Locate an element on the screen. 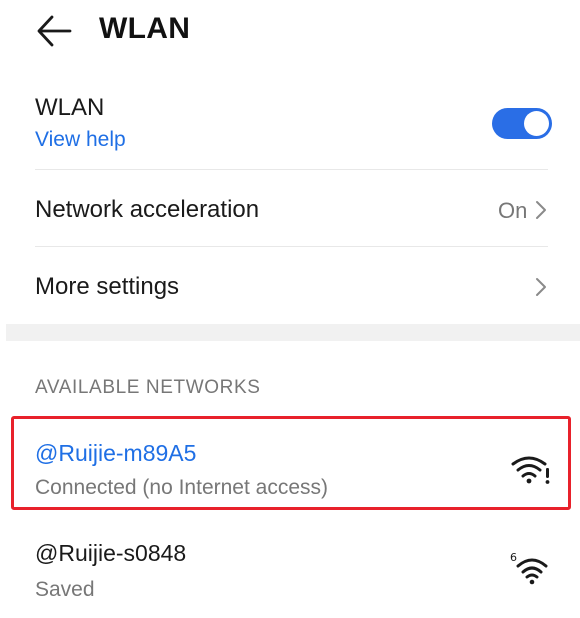 The image size is (580, 618). wifi-6-icon: 6 is located at coordinates (529, 568).